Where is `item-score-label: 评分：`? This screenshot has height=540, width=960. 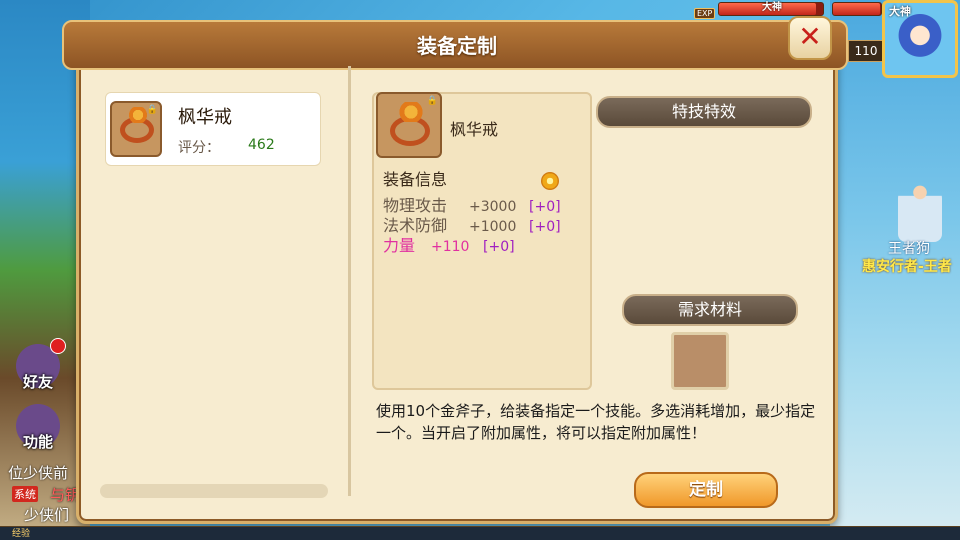
item-score-label: 评分： is located at coordinates (199, 148).